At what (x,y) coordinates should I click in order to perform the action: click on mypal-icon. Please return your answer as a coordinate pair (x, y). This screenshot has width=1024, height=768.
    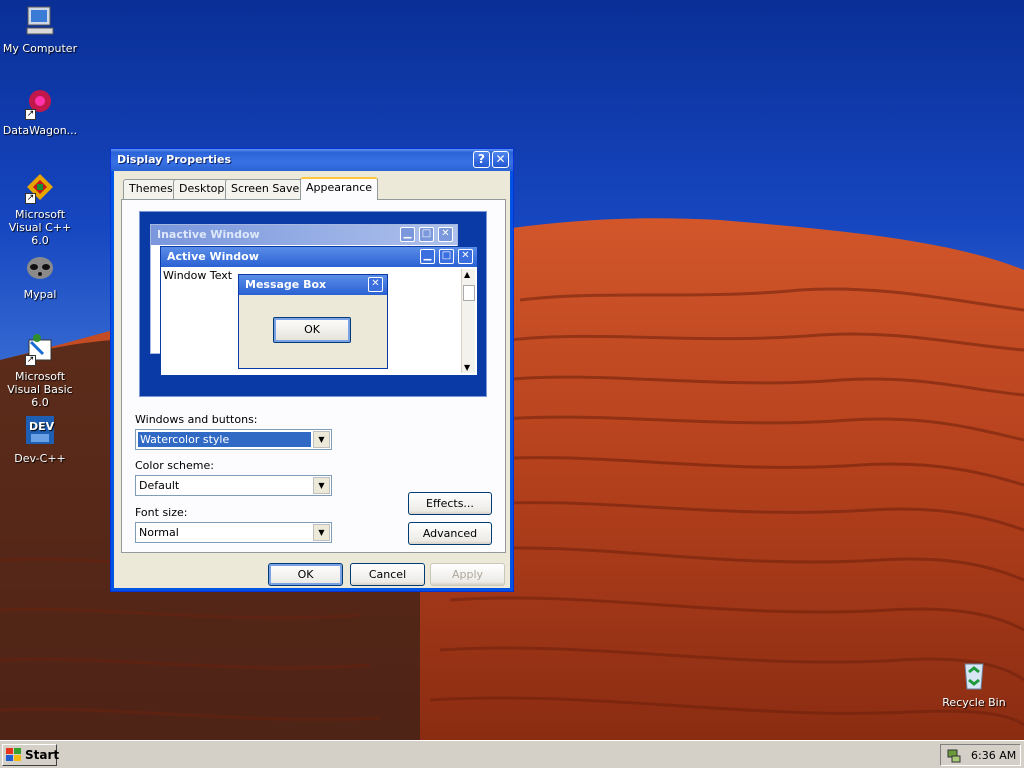
    Looking at the image, I should click on (40, 267).